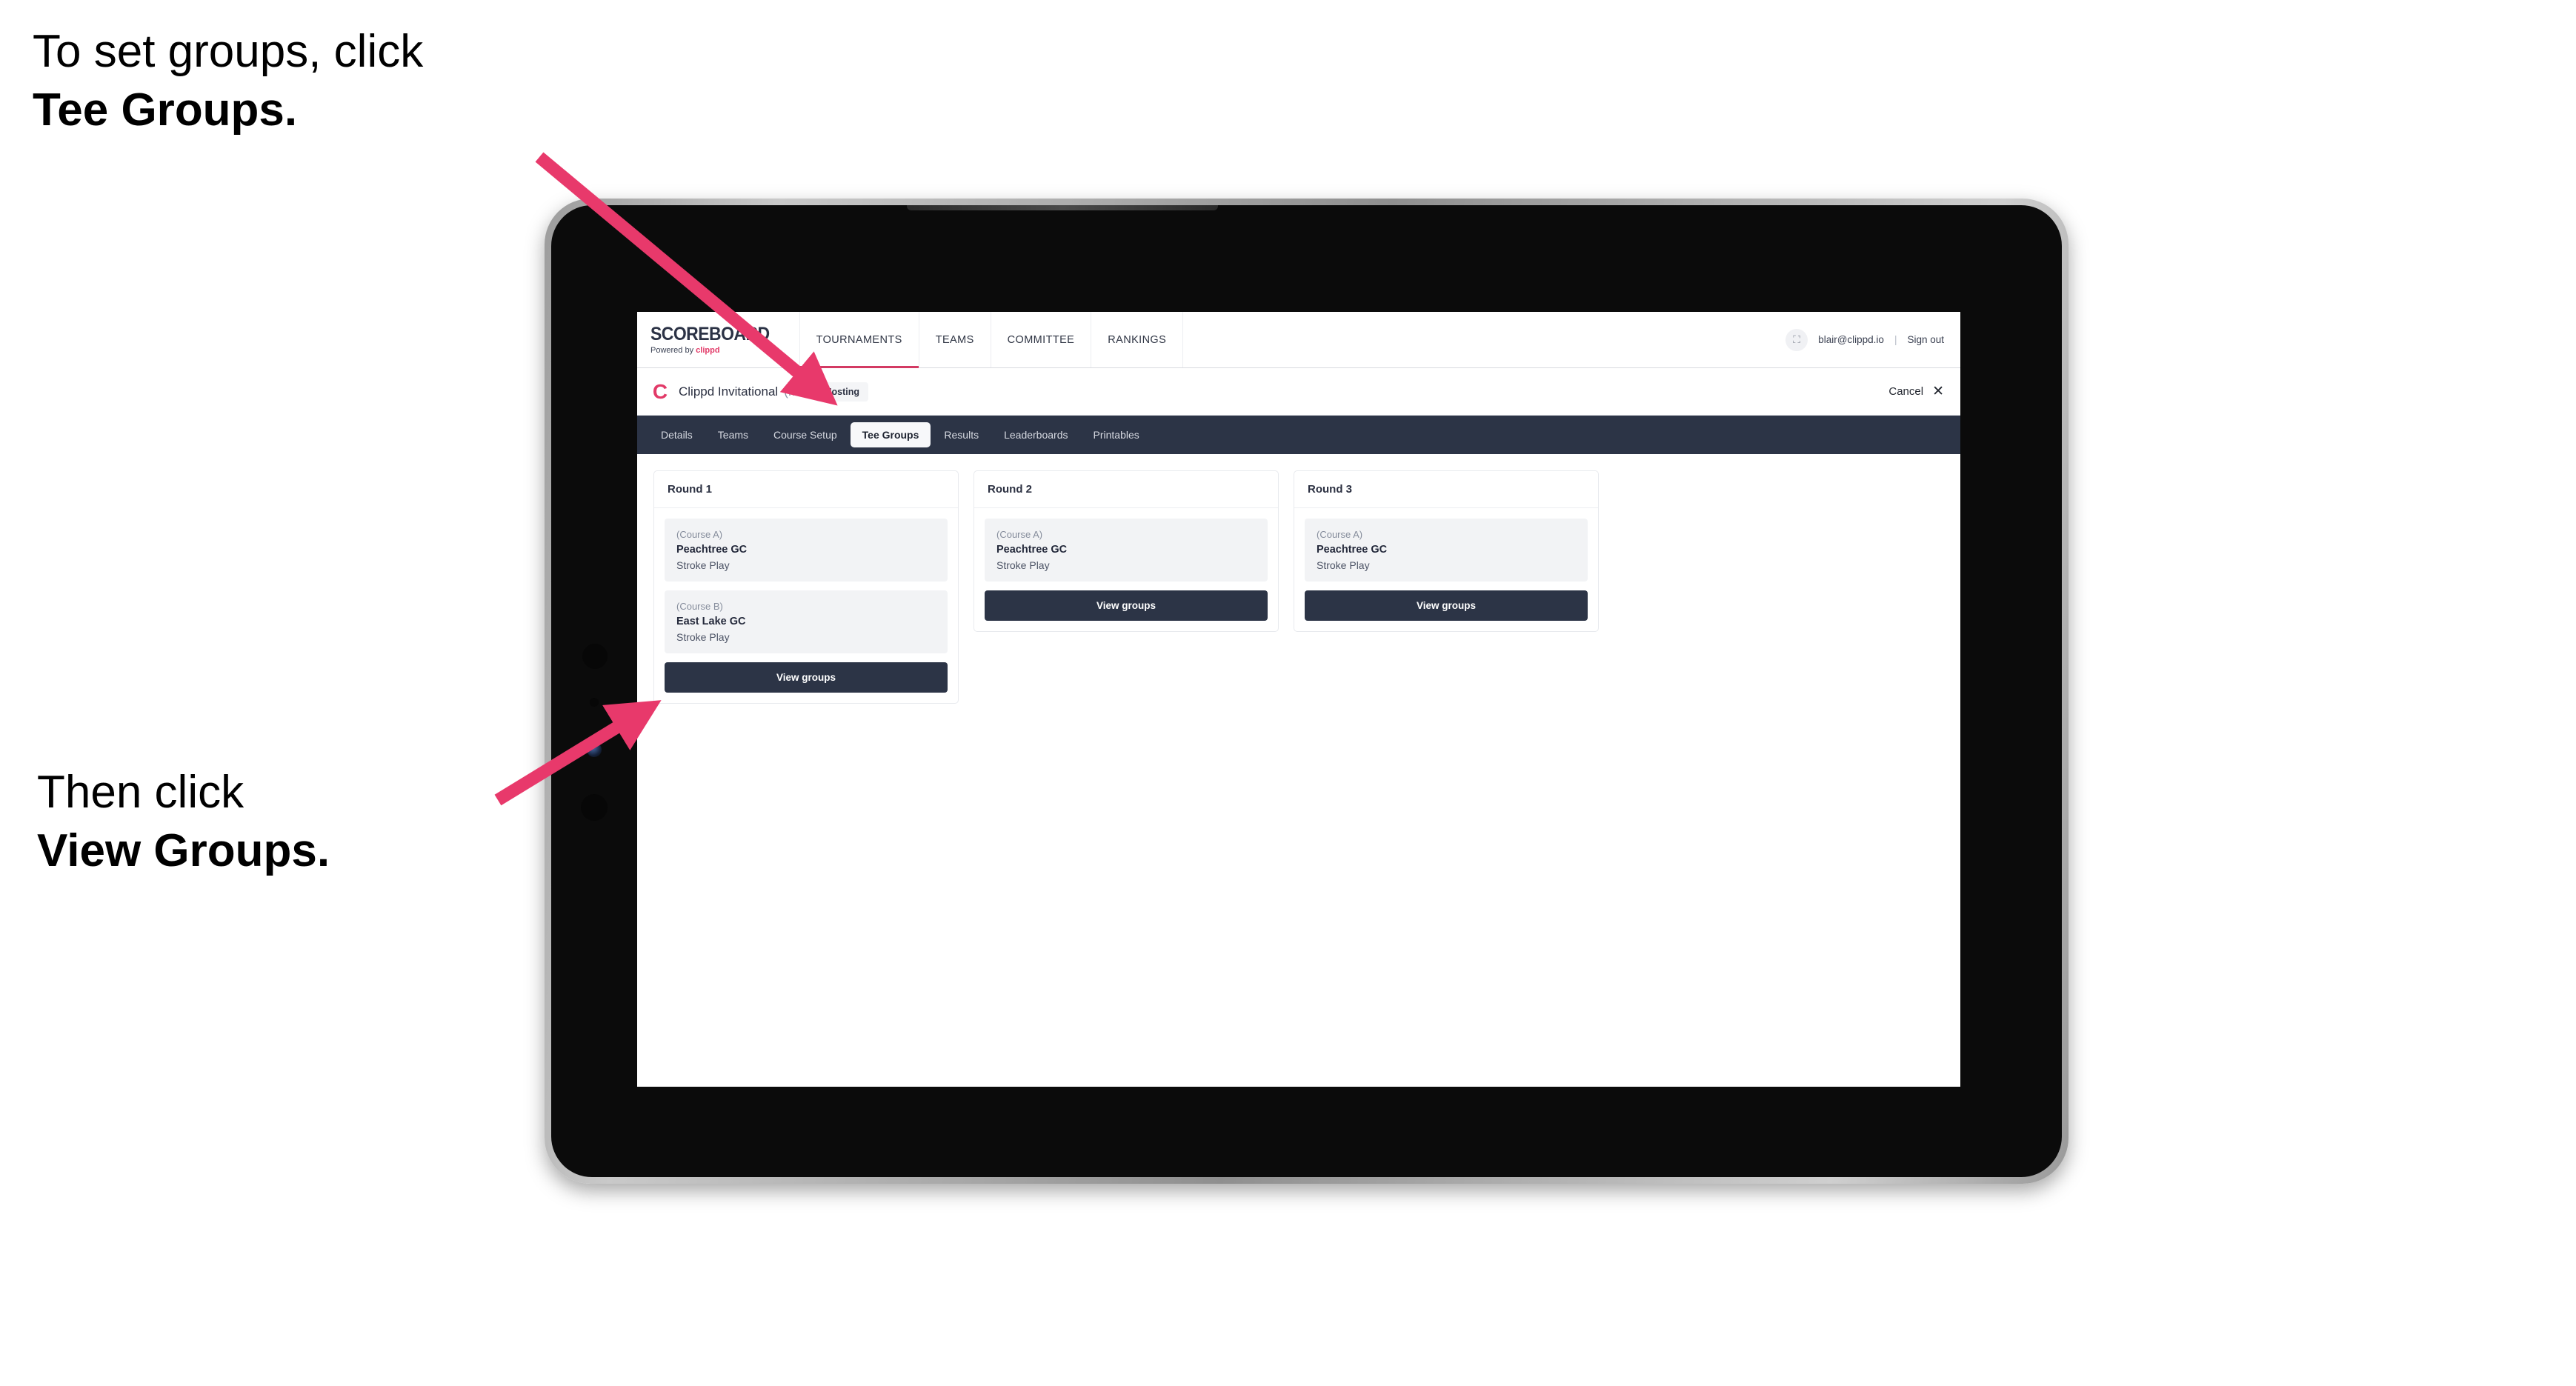 The width and height of the screenshot is (2576, 1386). What do you see at coordinates (140, 792) in the screenshot?
I see `annotation-bottom-line1: Then click` at bounding box center [140, 792].